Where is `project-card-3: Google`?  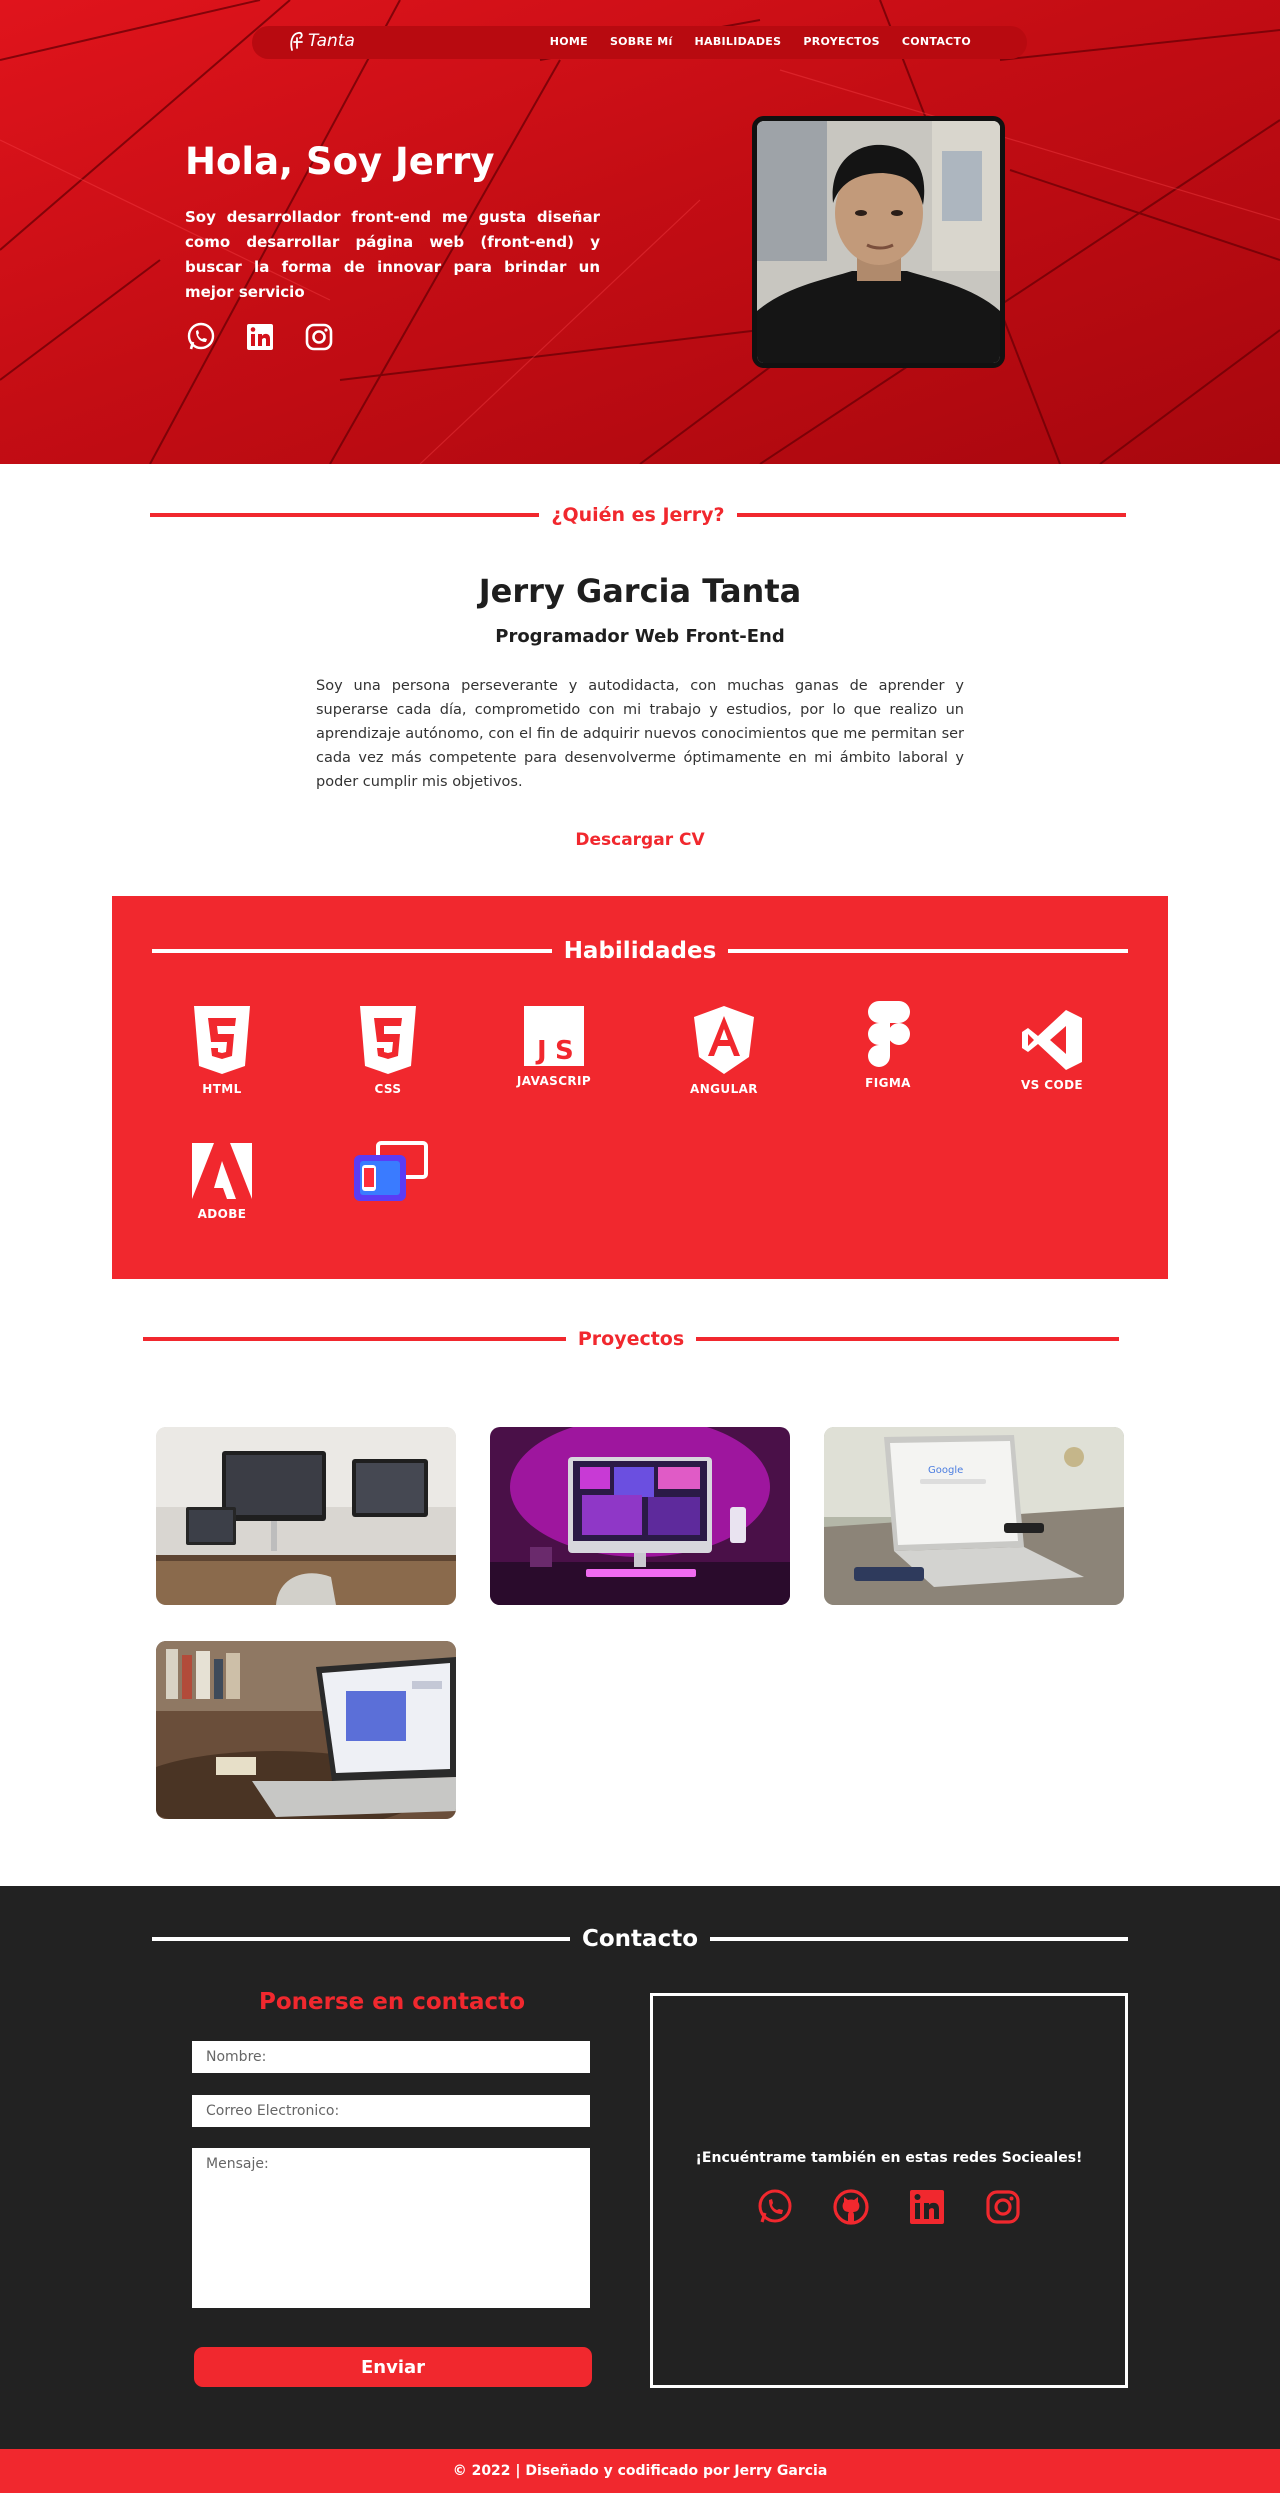
project-card-3: Google is located at coordinates (974, 1516).